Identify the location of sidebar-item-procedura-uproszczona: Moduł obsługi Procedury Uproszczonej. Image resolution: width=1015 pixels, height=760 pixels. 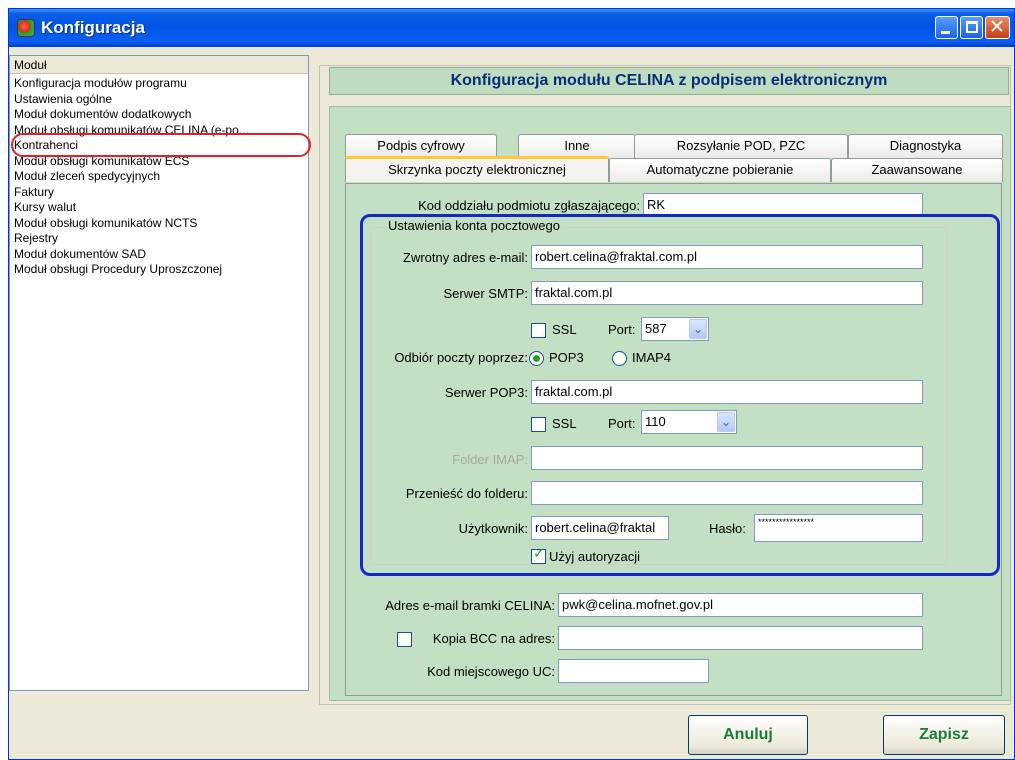
(159, 270).